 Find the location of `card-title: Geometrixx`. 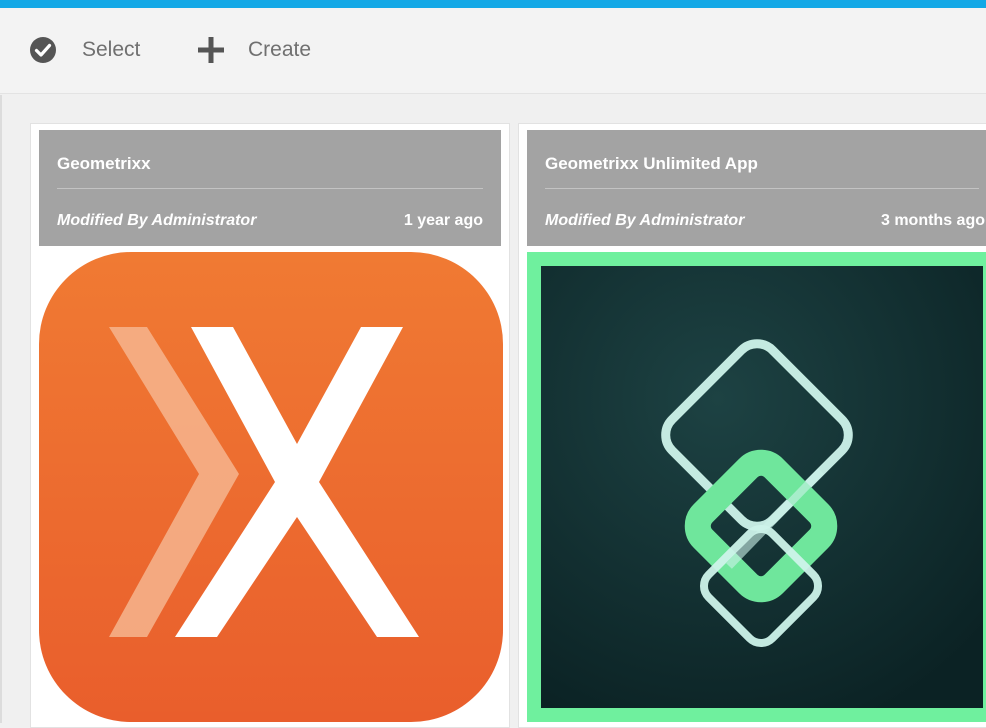

card-title: Geometrixx is located at coordinates (104, 163).